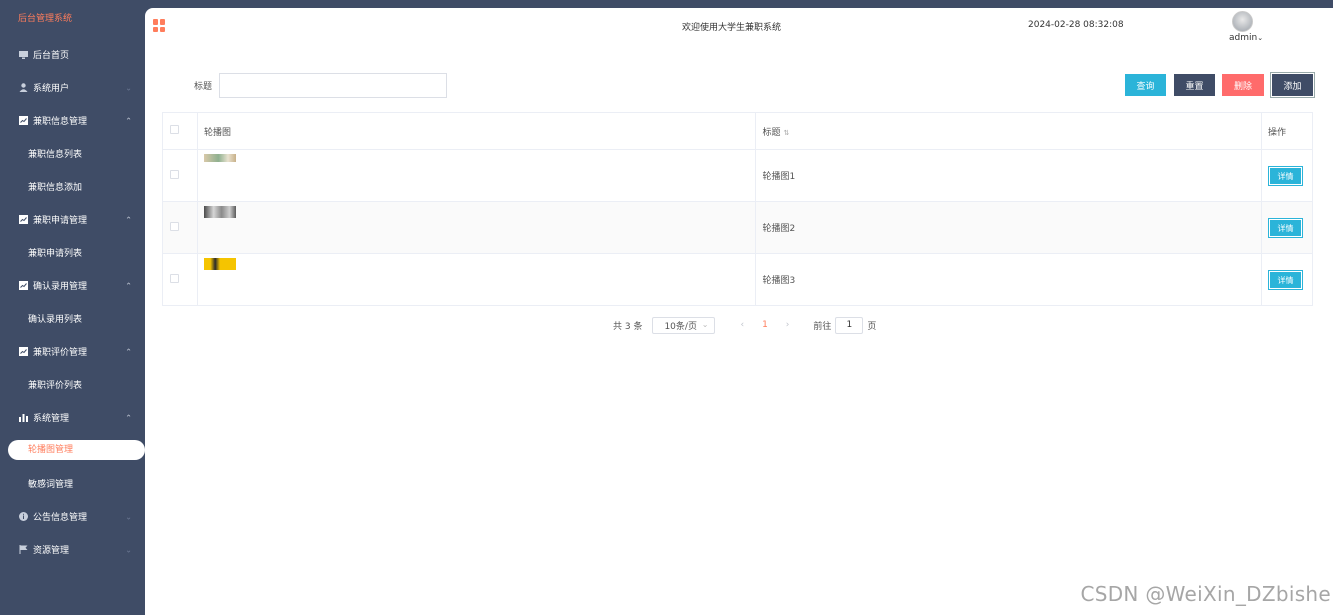  Describe the element at coordinates (51, 56) in the screenshot. I see `sidebar-item-label: 后台首页` at that location.